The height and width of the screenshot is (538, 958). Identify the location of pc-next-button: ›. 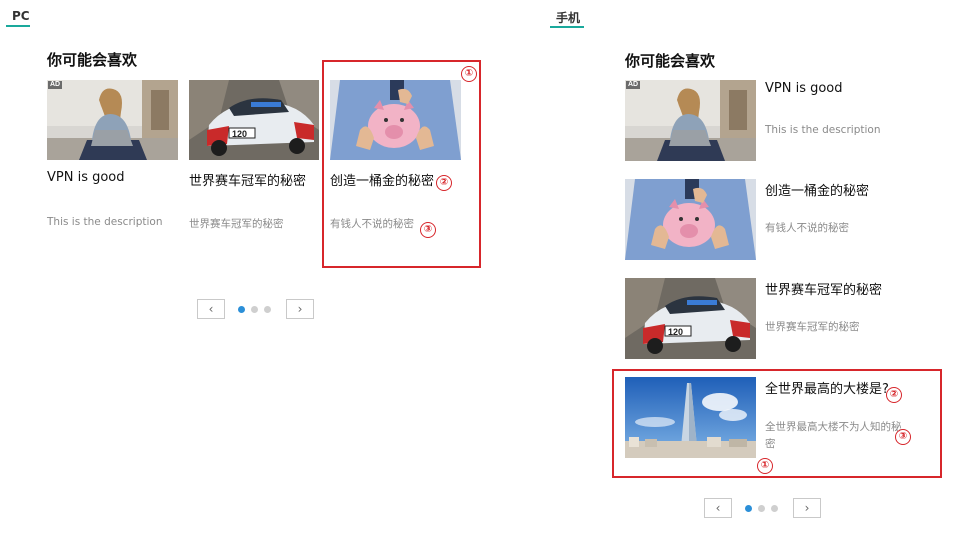
(300, 309).